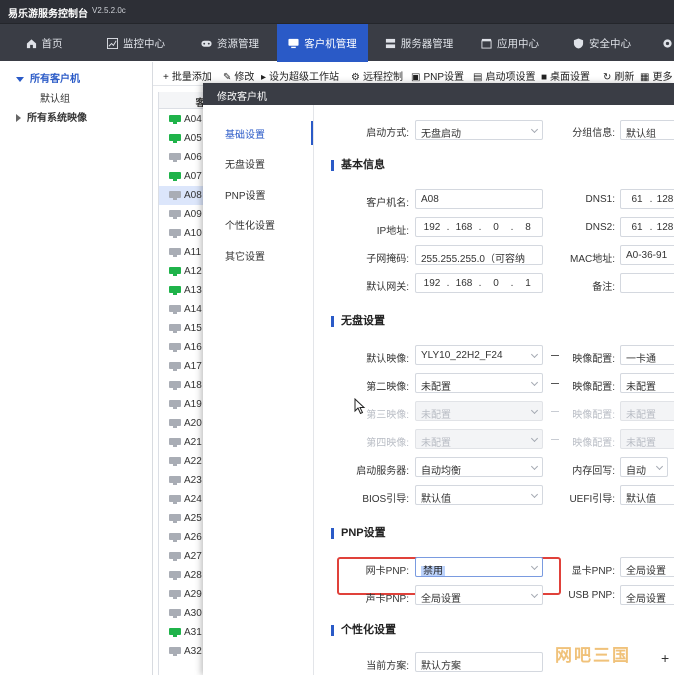  I want to click on client-row: A09, so click(183, 214).